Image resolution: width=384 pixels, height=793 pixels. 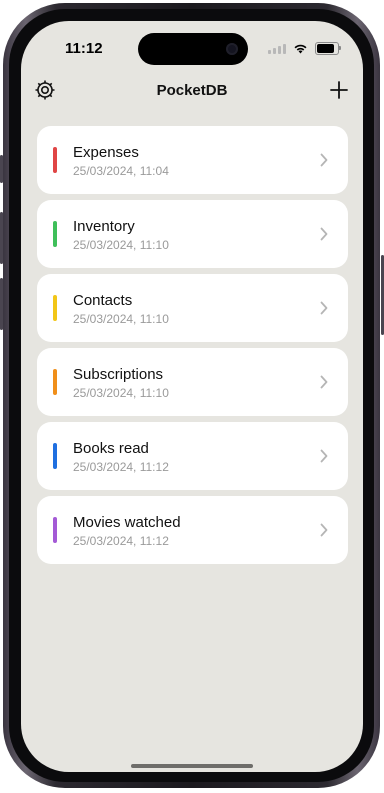 I want to click on database-card: Books read 25/03/2024, 11:12, so click(x=192, y=456).